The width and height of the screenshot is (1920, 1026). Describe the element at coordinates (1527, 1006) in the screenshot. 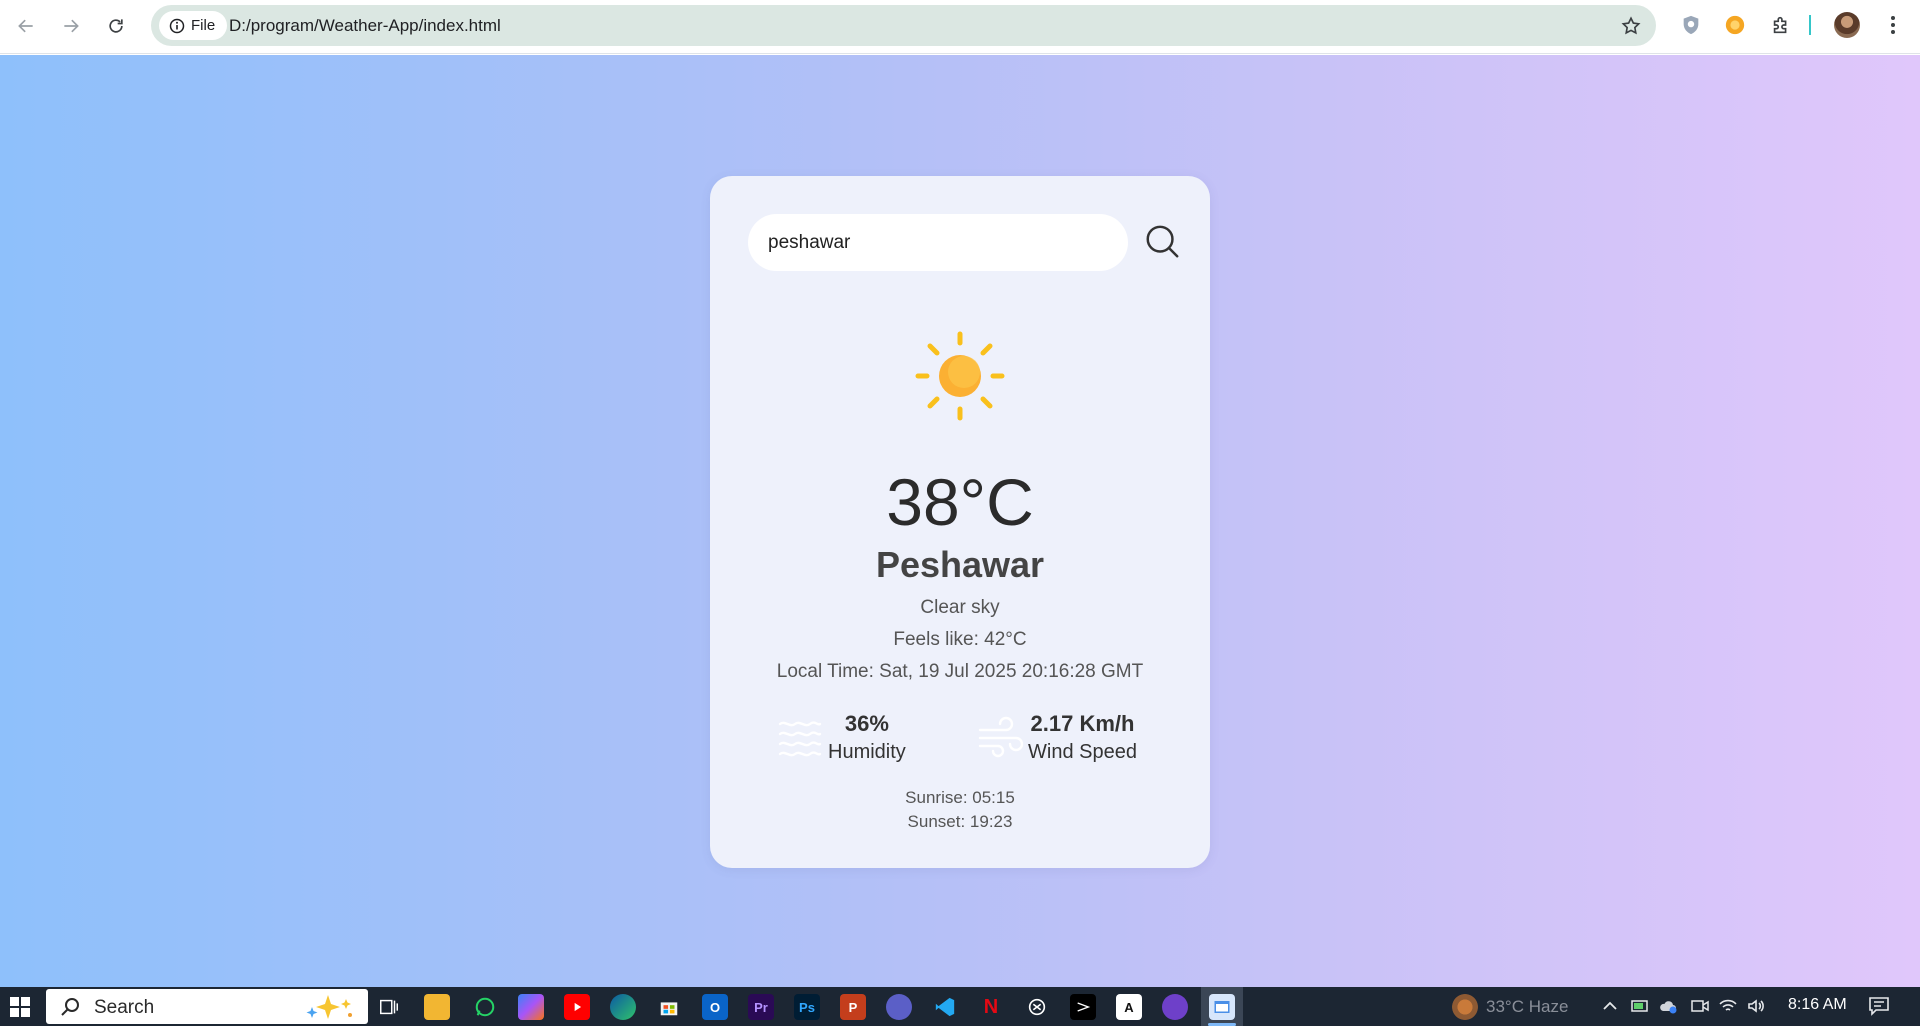

I see `taskbar-weather-text: 33°C Haze` at that location.